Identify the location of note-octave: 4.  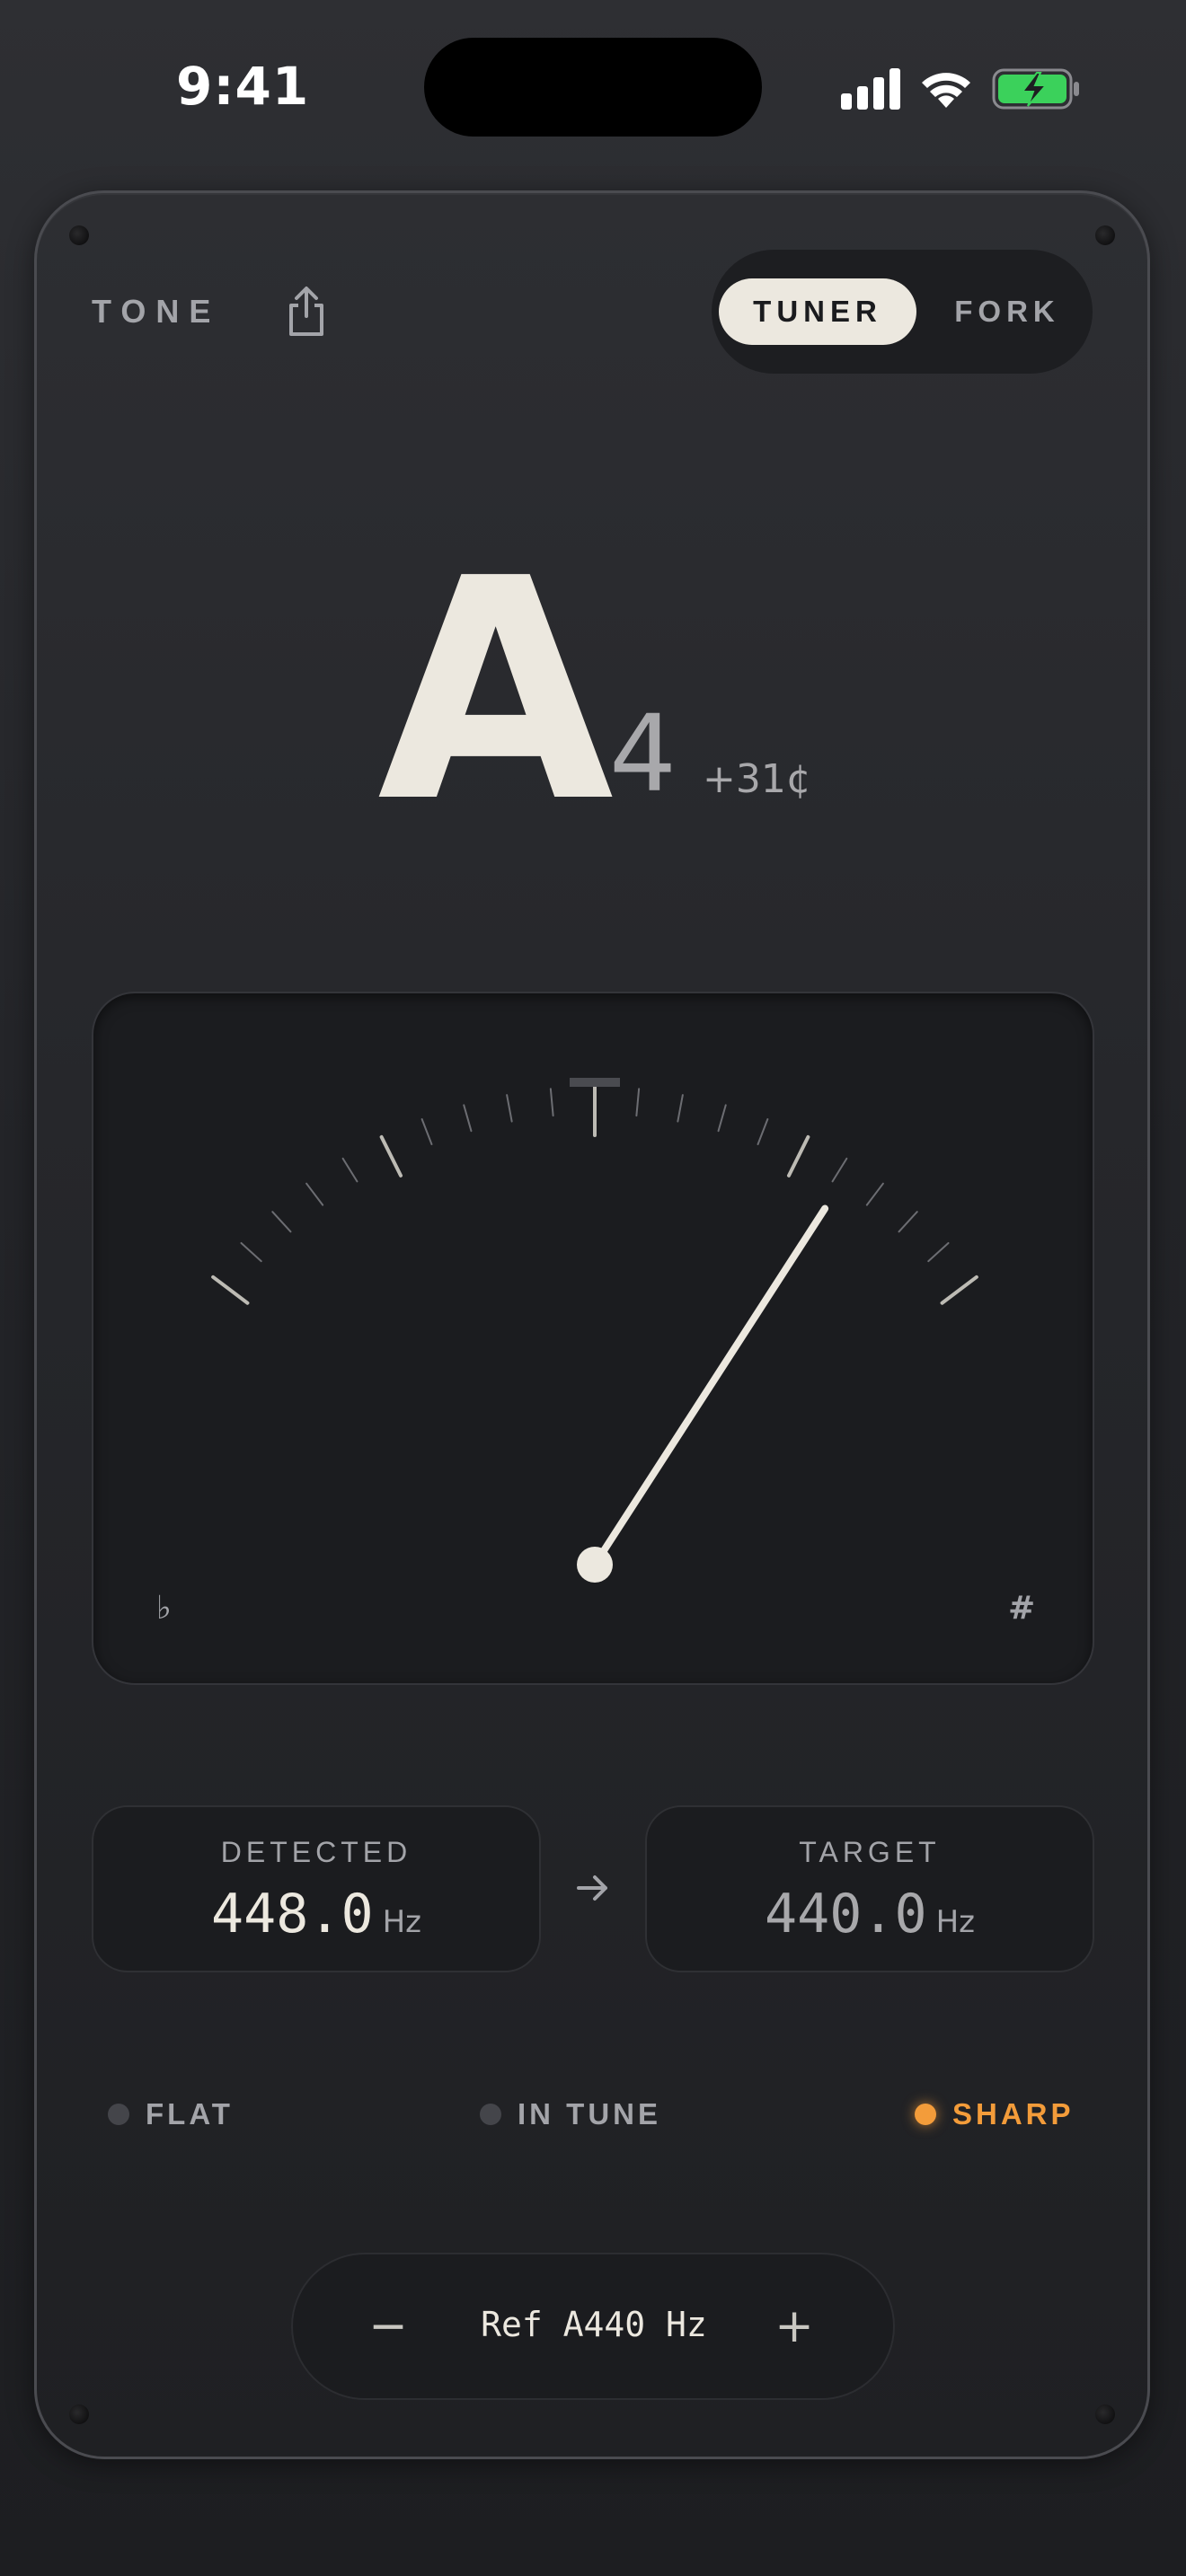
(643, 754).